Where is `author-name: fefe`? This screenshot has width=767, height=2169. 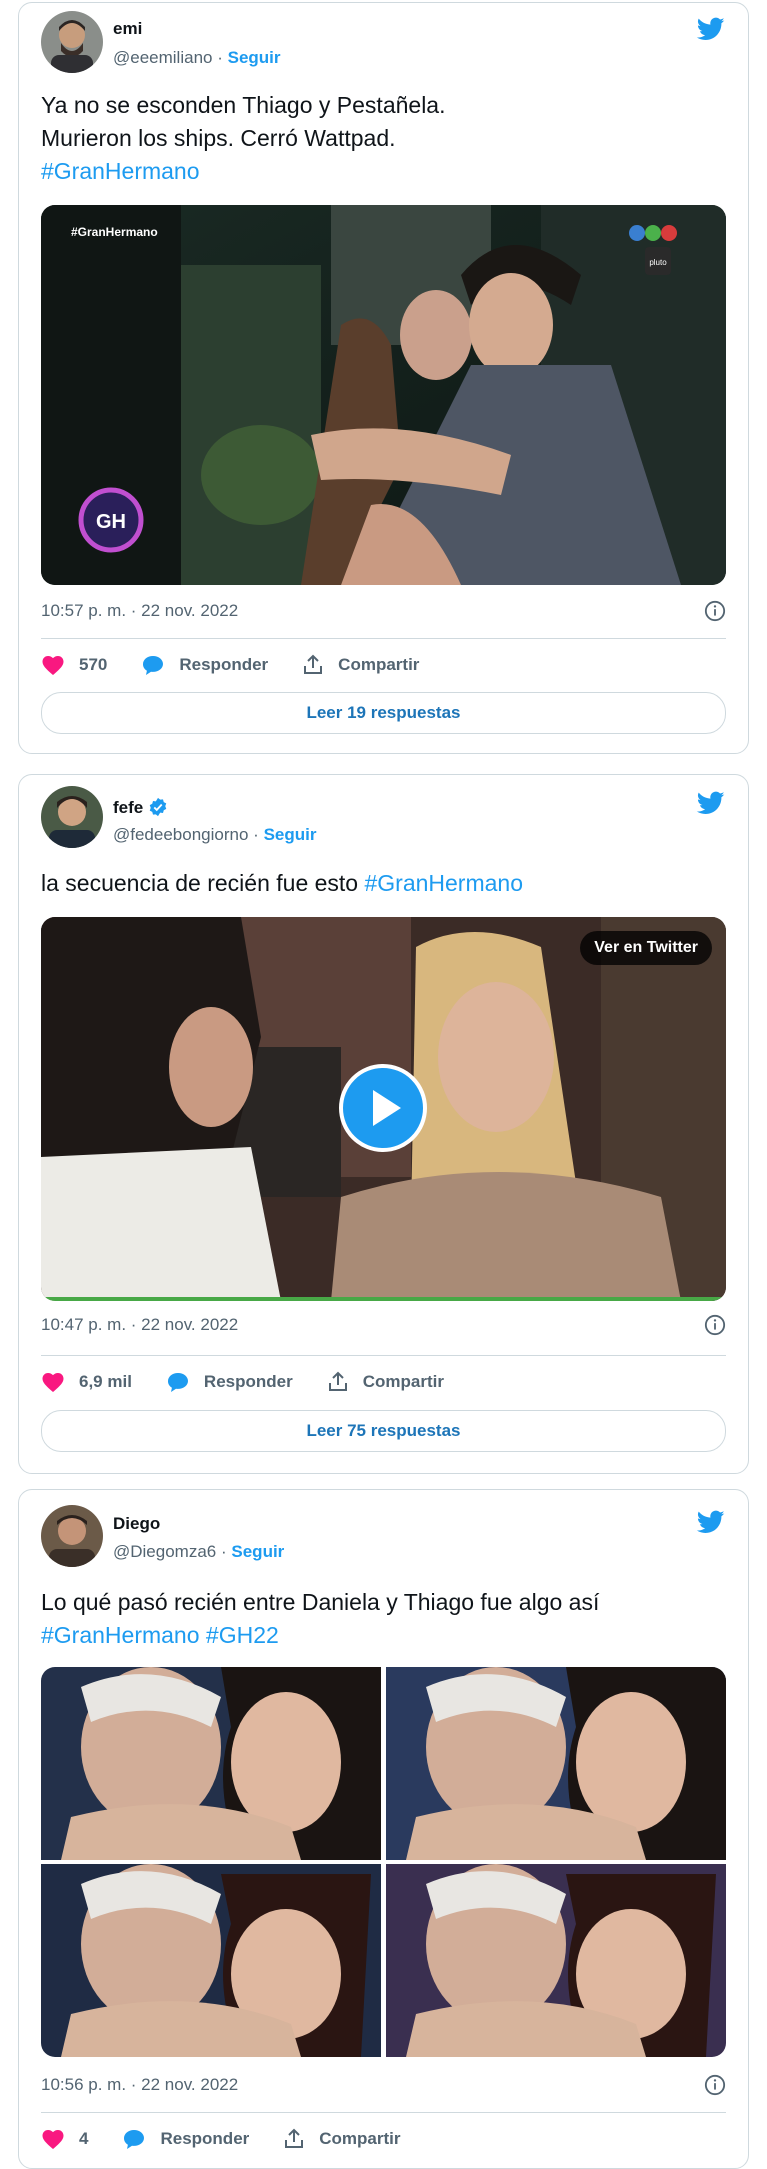 author-name: fefe is located at coordinates (128, 807).